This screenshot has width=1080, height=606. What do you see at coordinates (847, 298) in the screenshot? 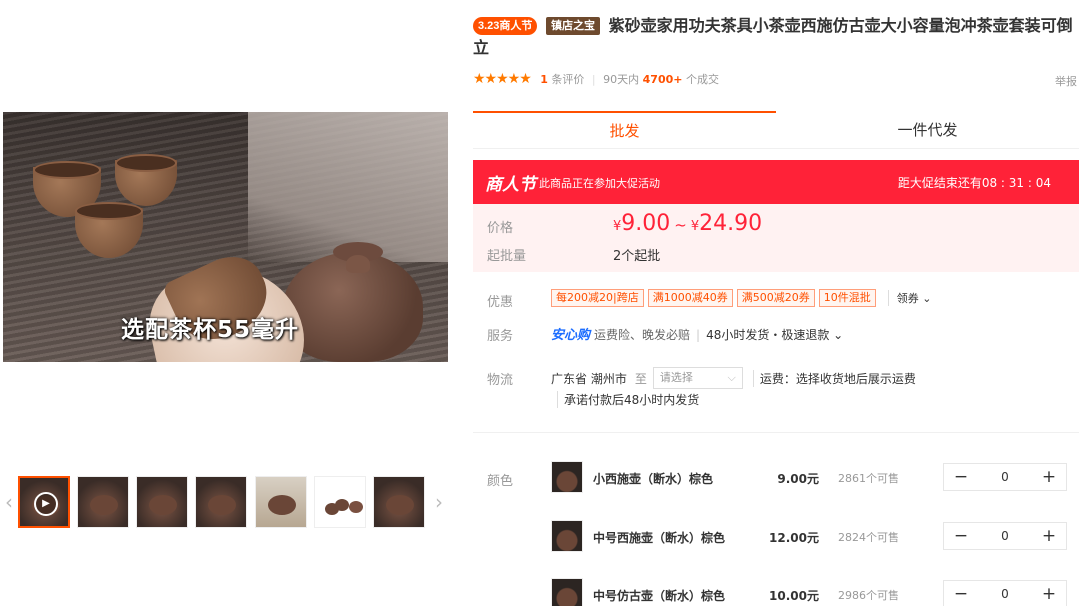
I see `coupon-badge: 10件混批` at bounding box center [847, 298].